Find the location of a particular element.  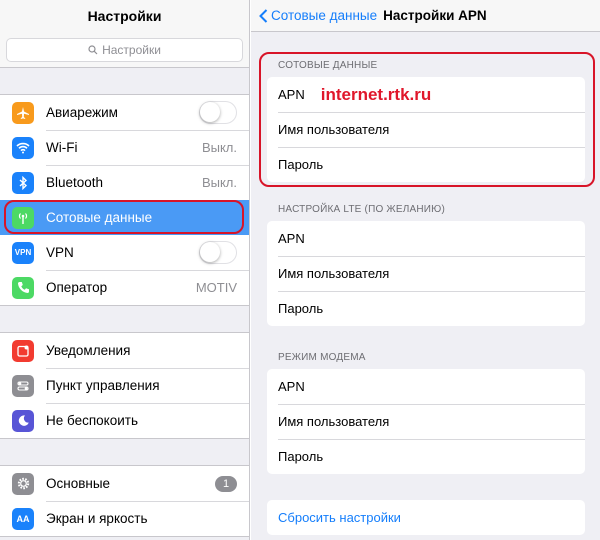

modem-apn-field: APN is located at coordinates (426, 386).